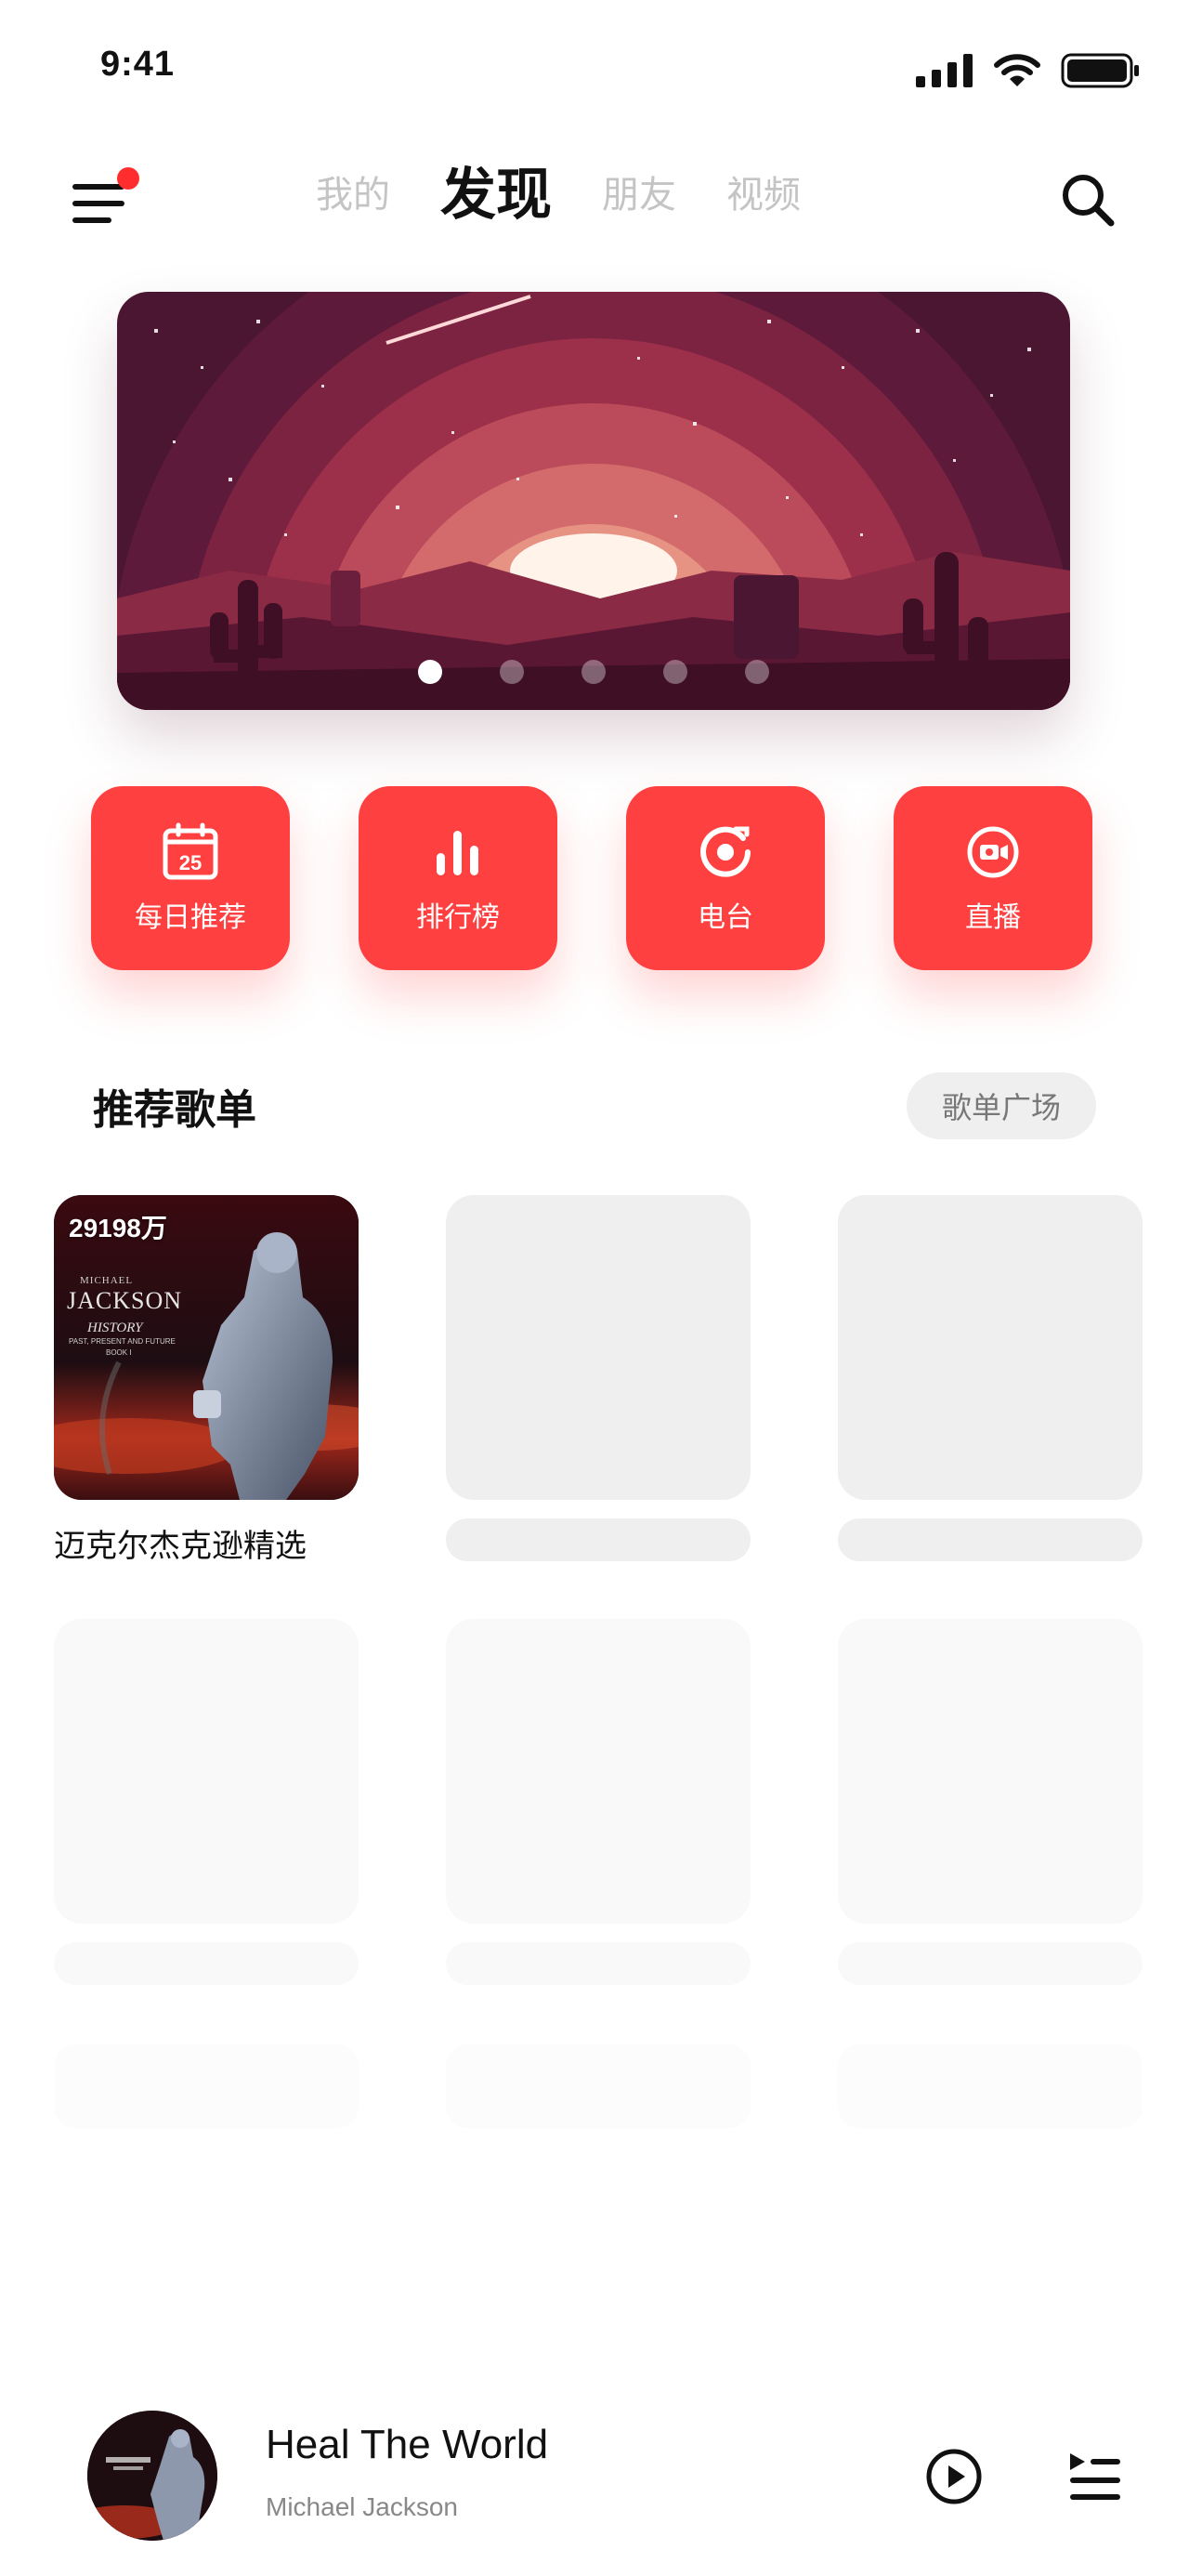  What do you see at coordinates (115, 1328) in the screenshot?
I see `cover-album-line: HISTORY` at bounding box center [115, 1328].